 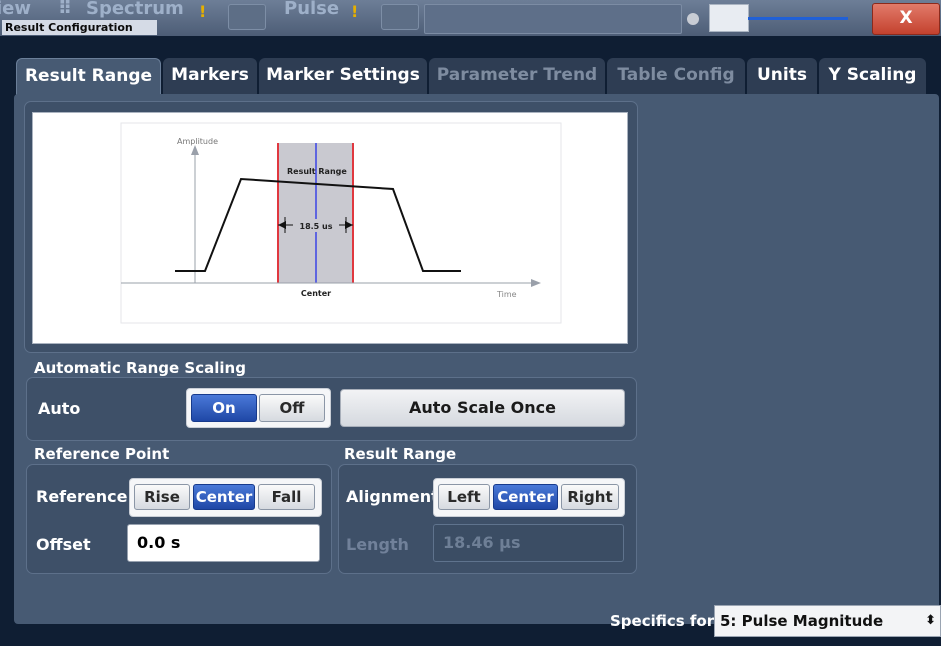 What do you see at coordinates (82, 496) in the screenshot?
I see `reference-label: Reference` at bounding box center [82, 496].